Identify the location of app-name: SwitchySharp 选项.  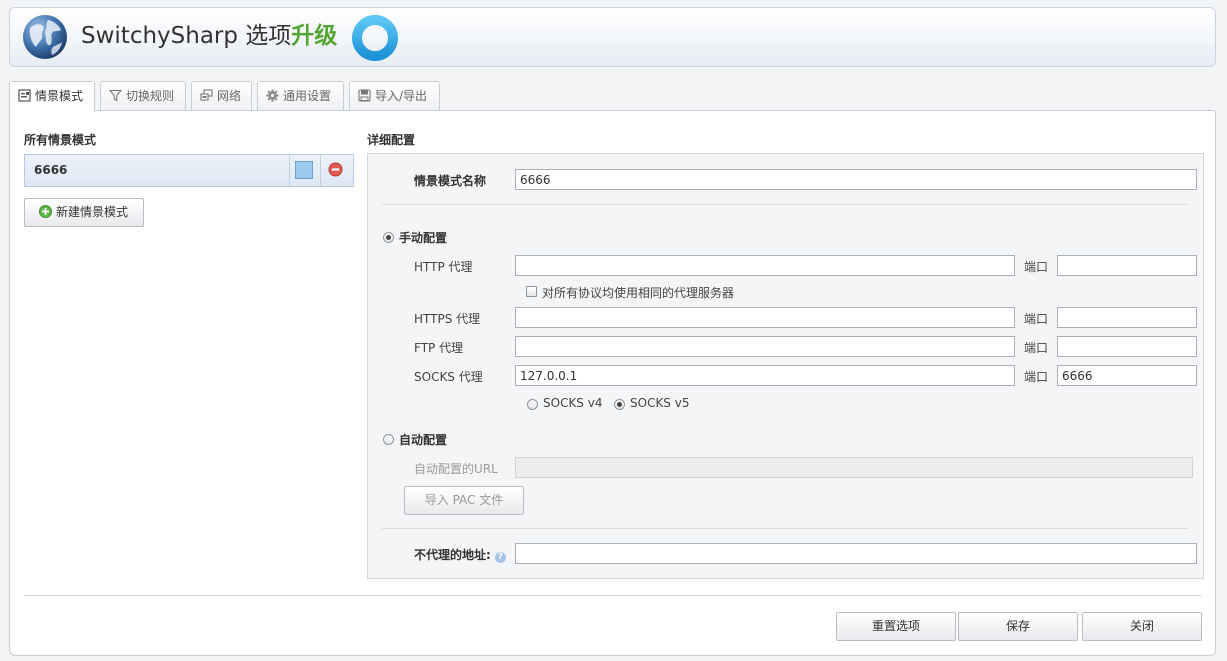
(186, 36).